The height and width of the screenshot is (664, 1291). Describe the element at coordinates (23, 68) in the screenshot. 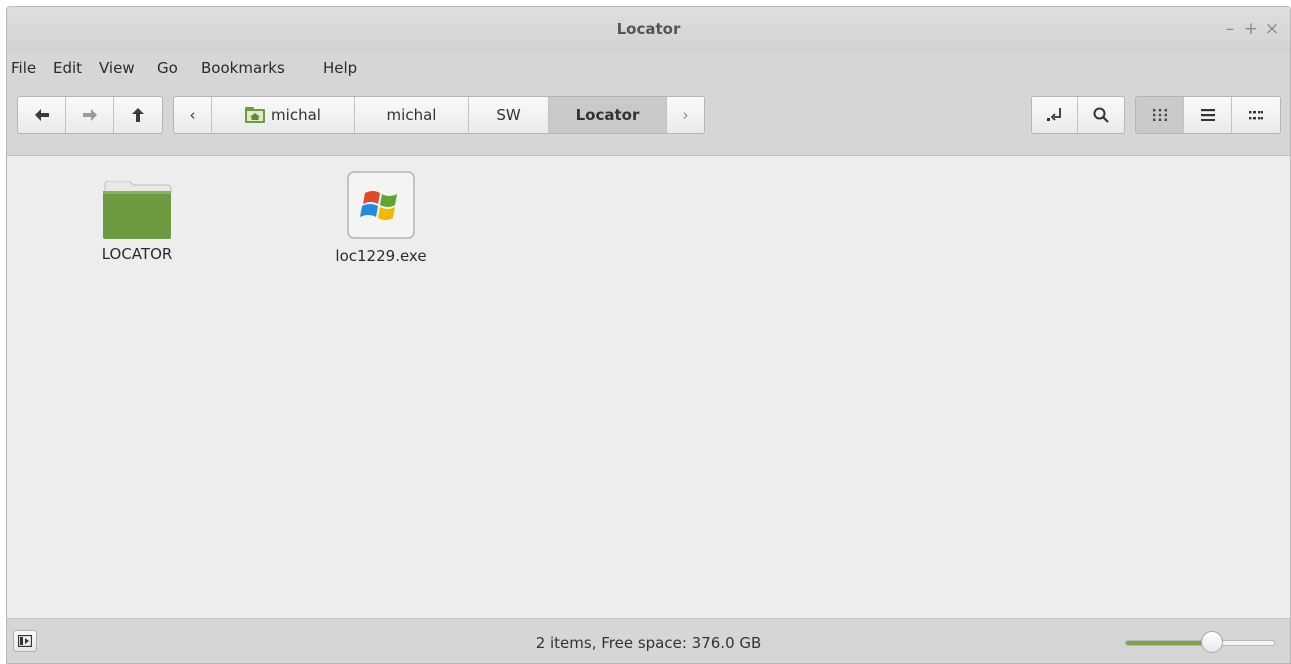

I see `menu-file: File` at that location.